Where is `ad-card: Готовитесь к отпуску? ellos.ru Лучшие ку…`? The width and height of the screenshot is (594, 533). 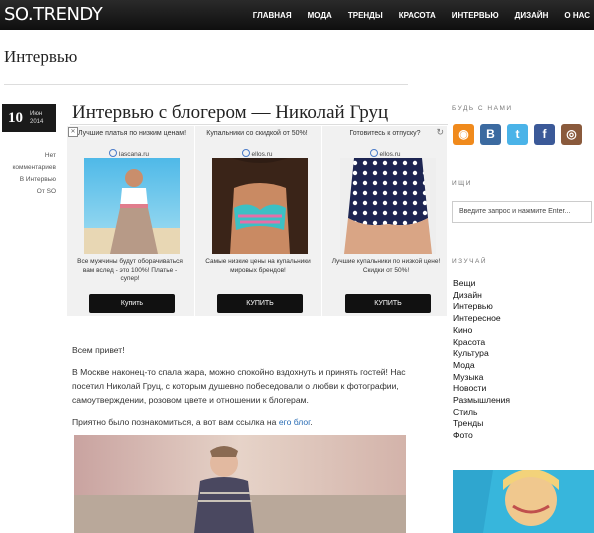 ad-card: Готовитесь к отпуску? ellos.ru Лучшие ку… is located at coordinates (385, 221).